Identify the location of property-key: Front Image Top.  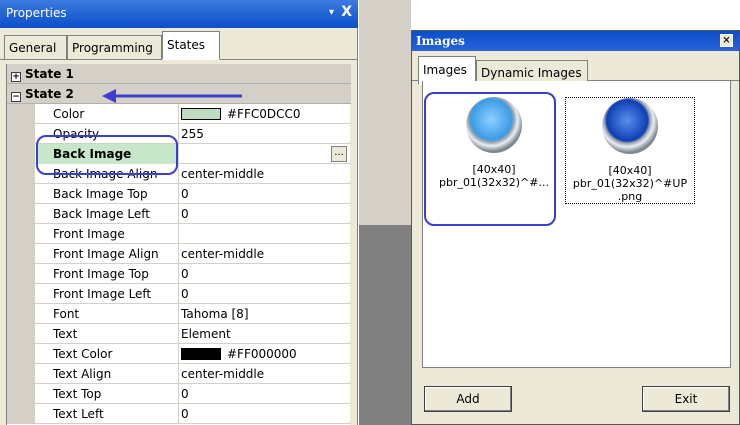
(108, 274).